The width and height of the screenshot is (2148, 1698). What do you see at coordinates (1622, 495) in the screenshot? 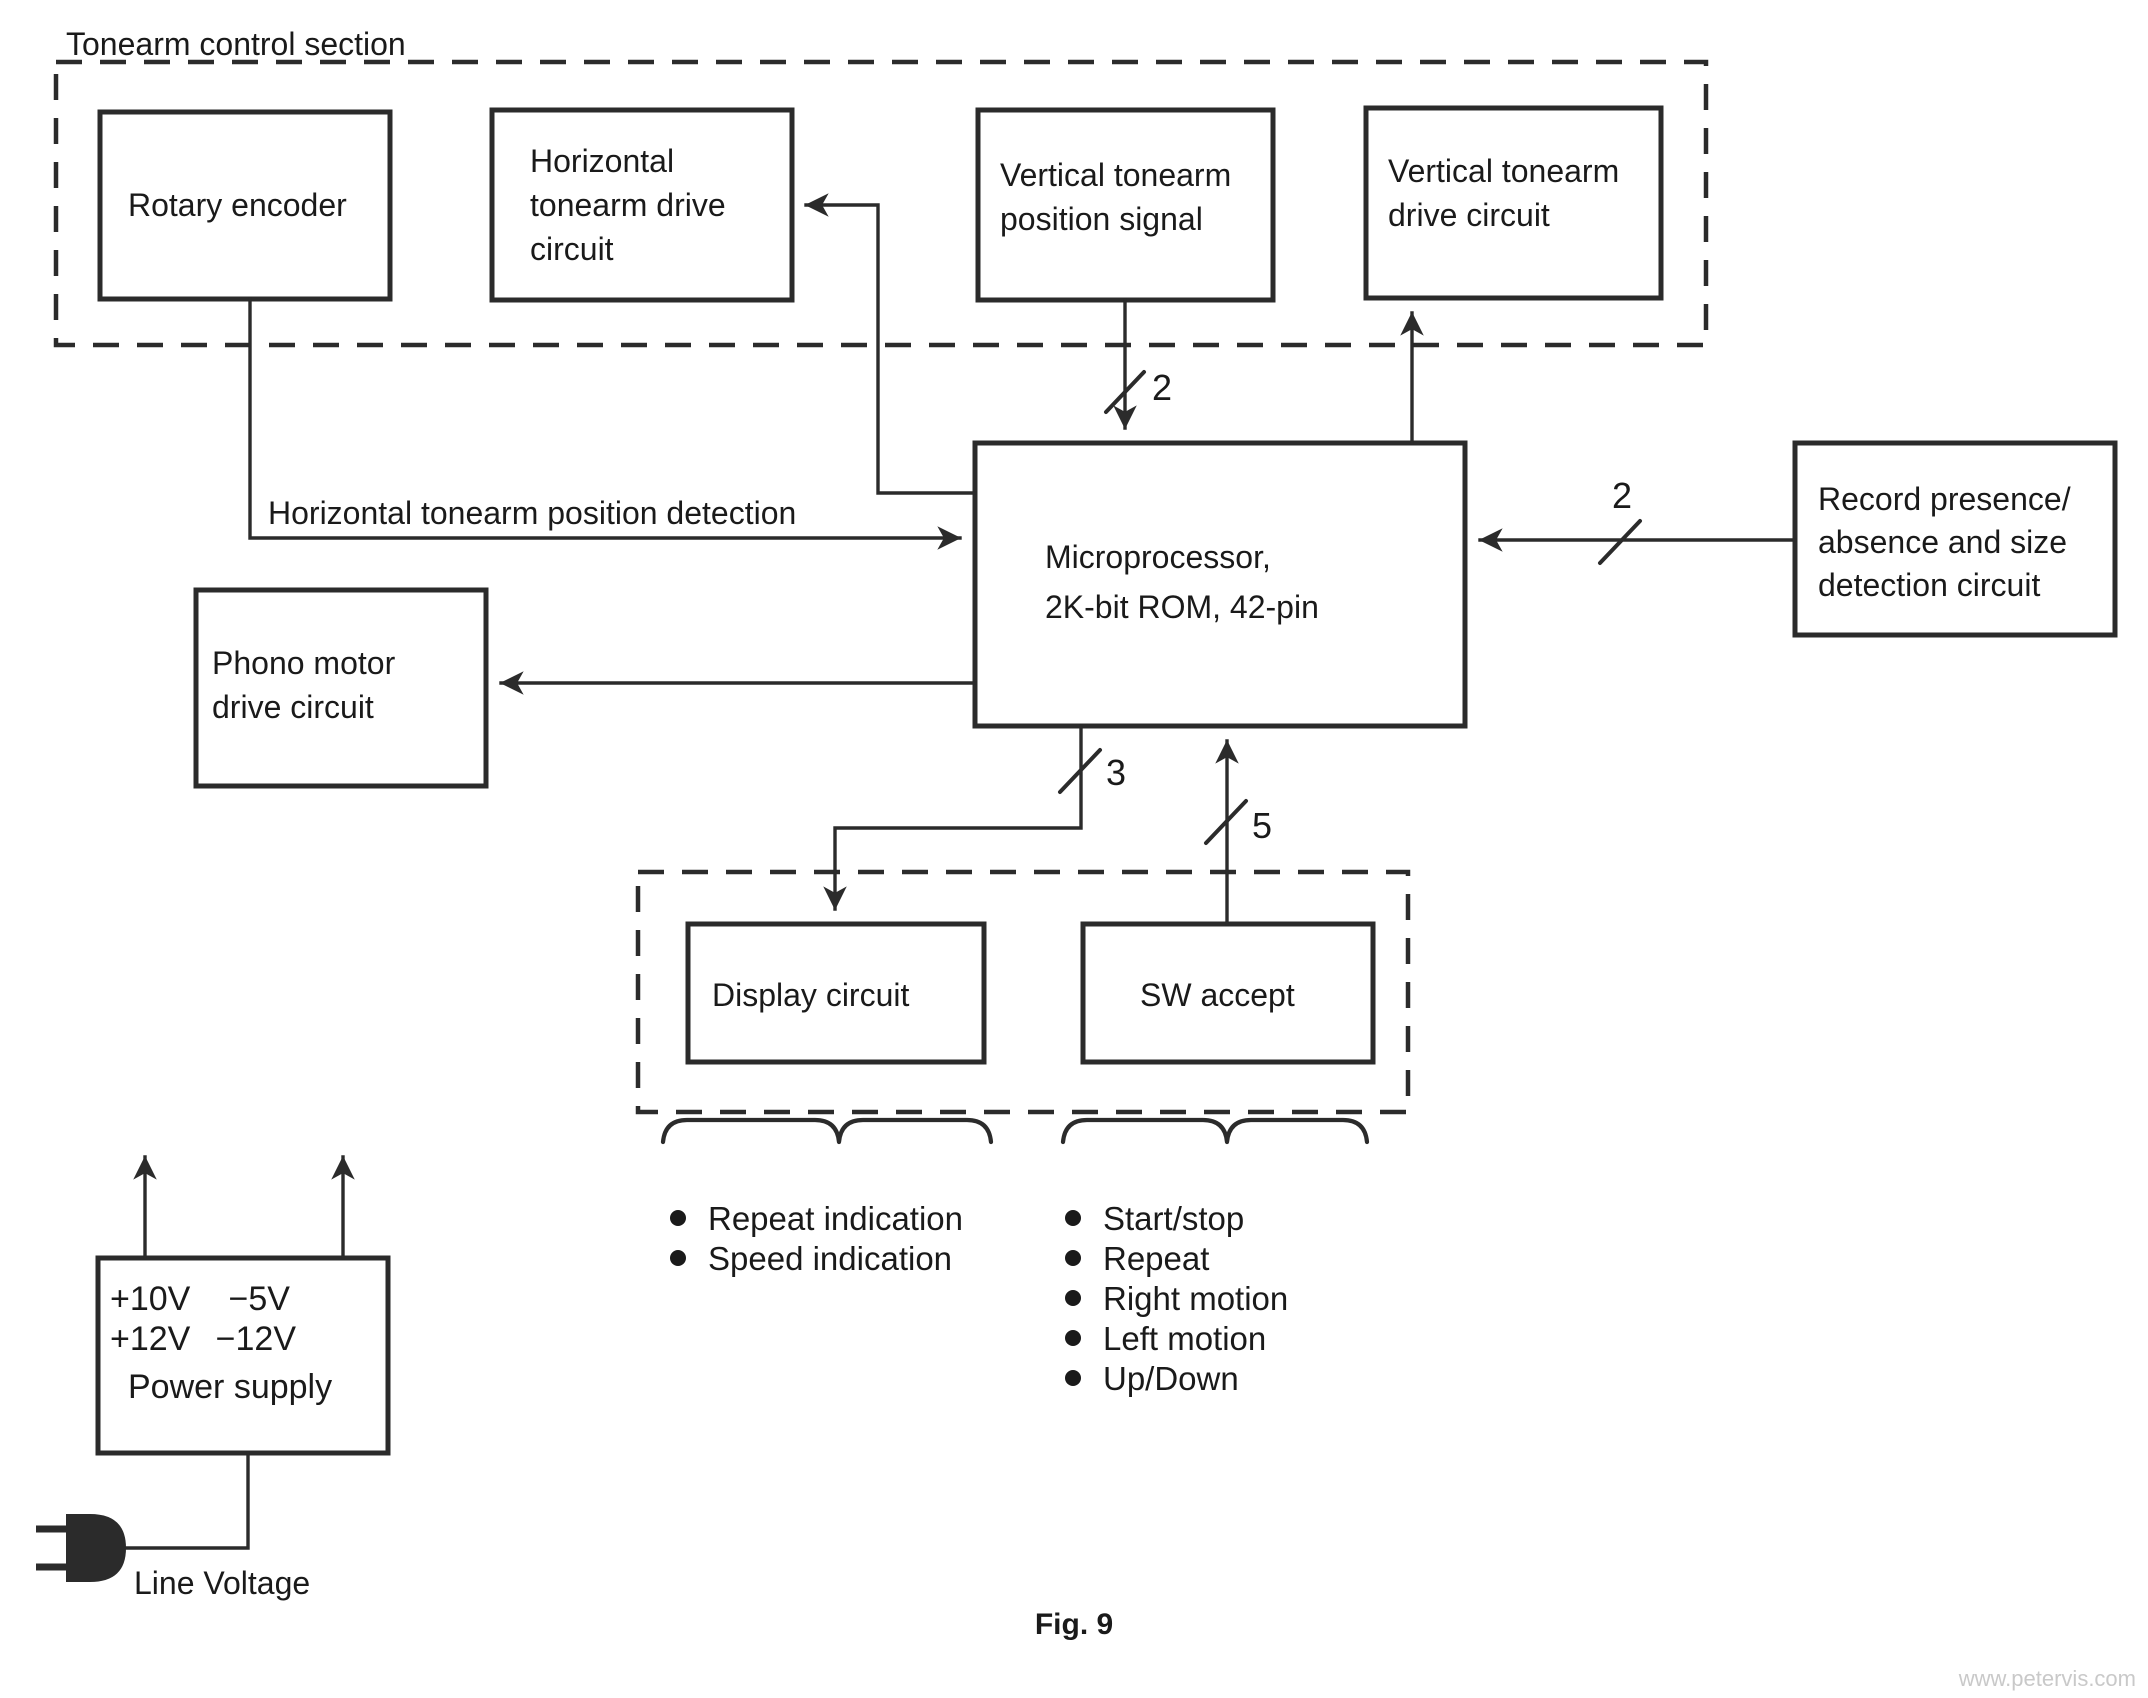
I see `bus-label-record-detection: 2` at bounding box center [1622, 495].